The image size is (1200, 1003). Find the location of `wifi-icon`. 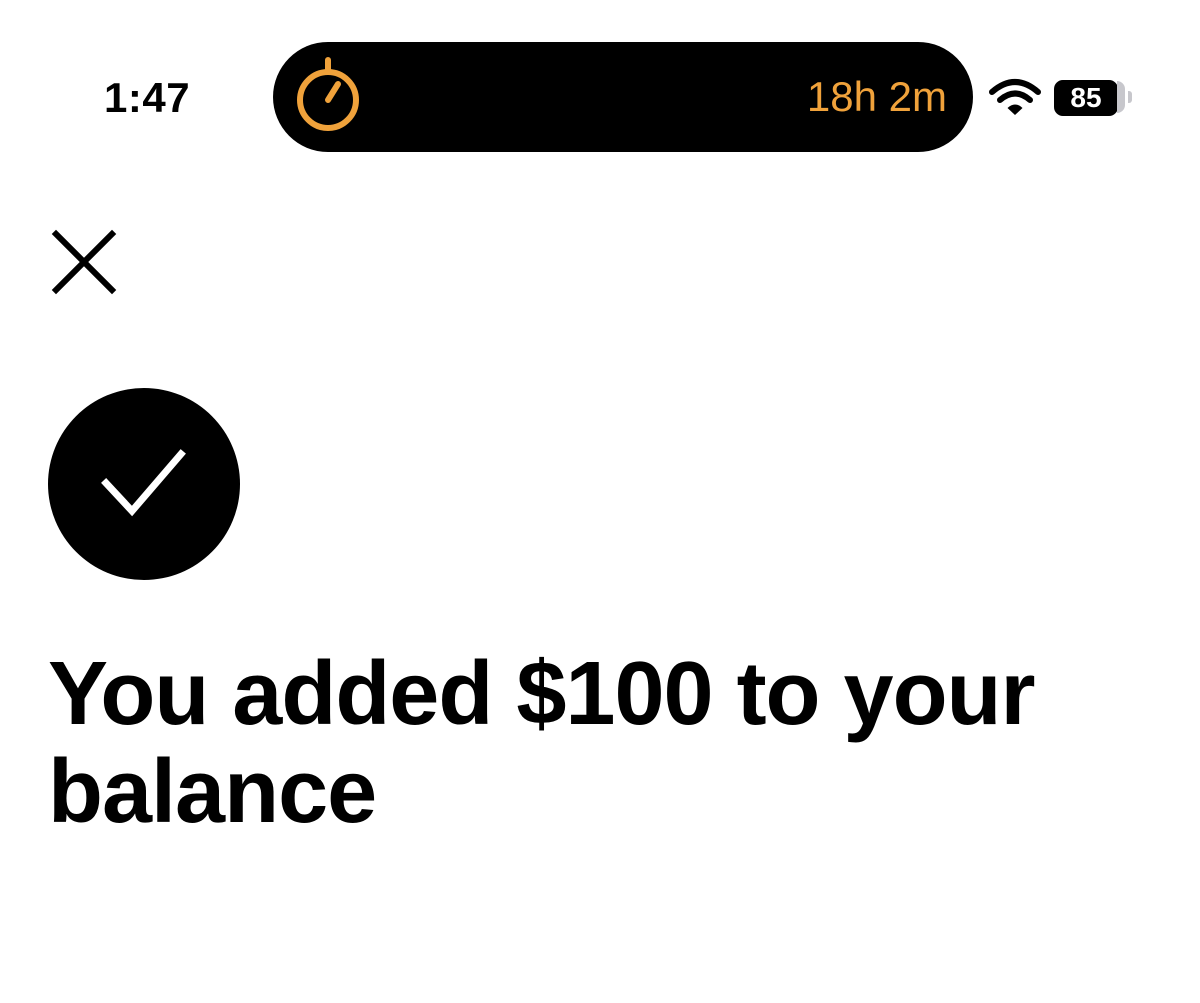

wifi-icon is located at coordinates (1015, 97).